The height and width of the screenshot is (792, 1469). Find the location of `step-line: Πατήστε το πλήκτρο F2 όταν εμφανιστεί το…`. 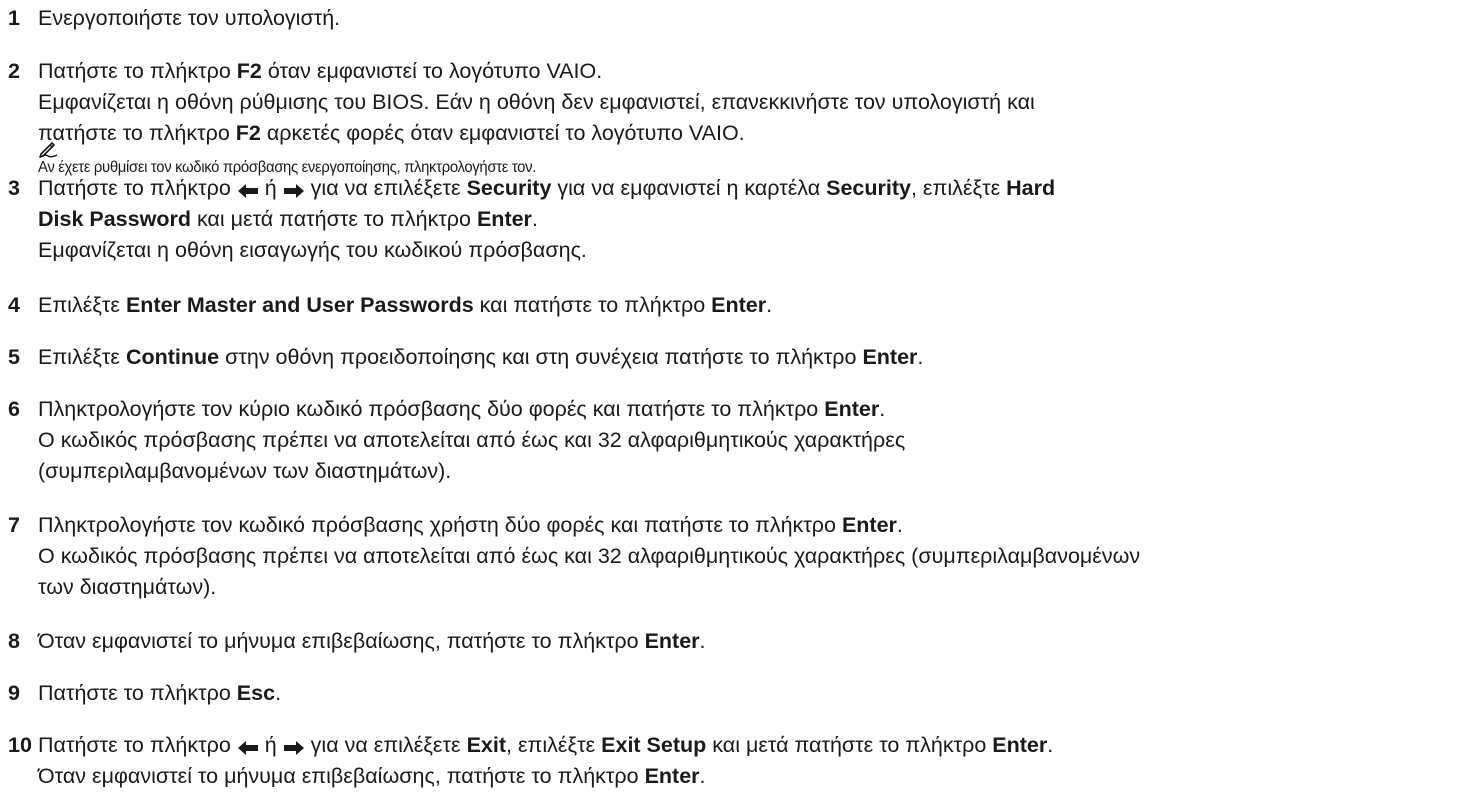

step-line: Πατήστε το πλήκτρο F2 όταν εμφανιστεί το… is located at coordinates (750, 71).